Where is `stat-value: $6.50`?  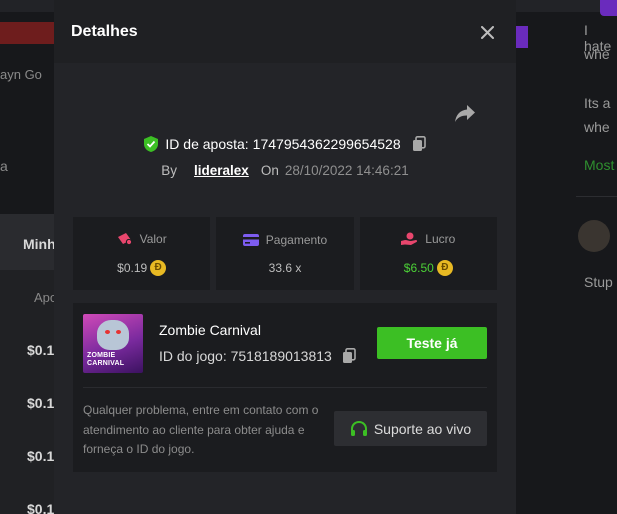
stat-value: $6.50 is located at coordinates (418, 267).